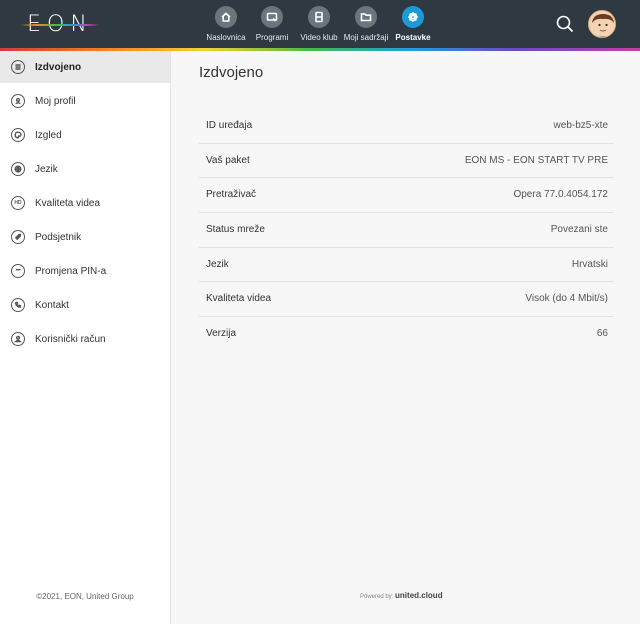 This screenshot has width=640, height=624. I want to click on nav-item-naslovnica: Naslovnica, so click(226, 26).